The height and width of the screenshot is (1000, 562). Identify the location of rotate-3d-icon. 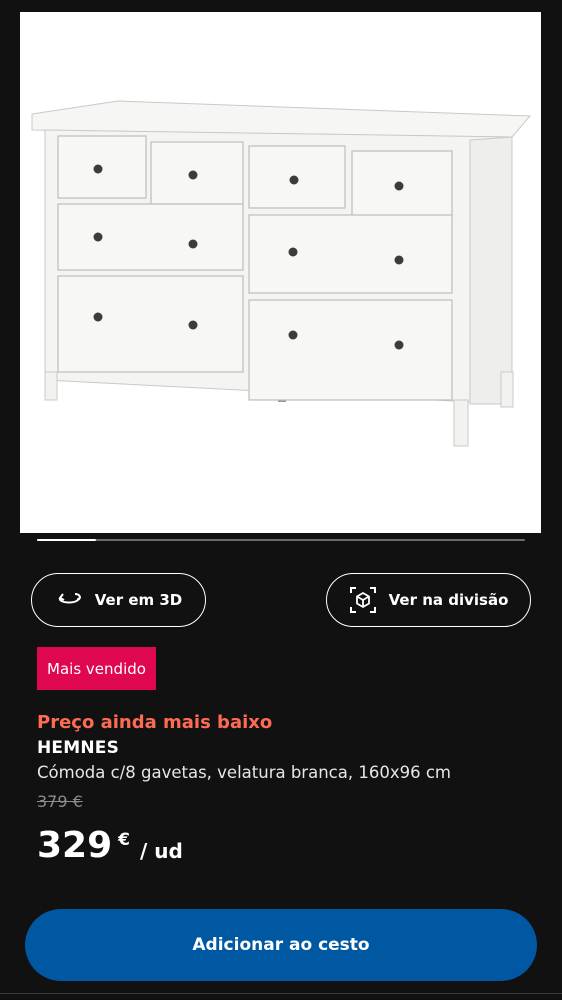
(69, 600).